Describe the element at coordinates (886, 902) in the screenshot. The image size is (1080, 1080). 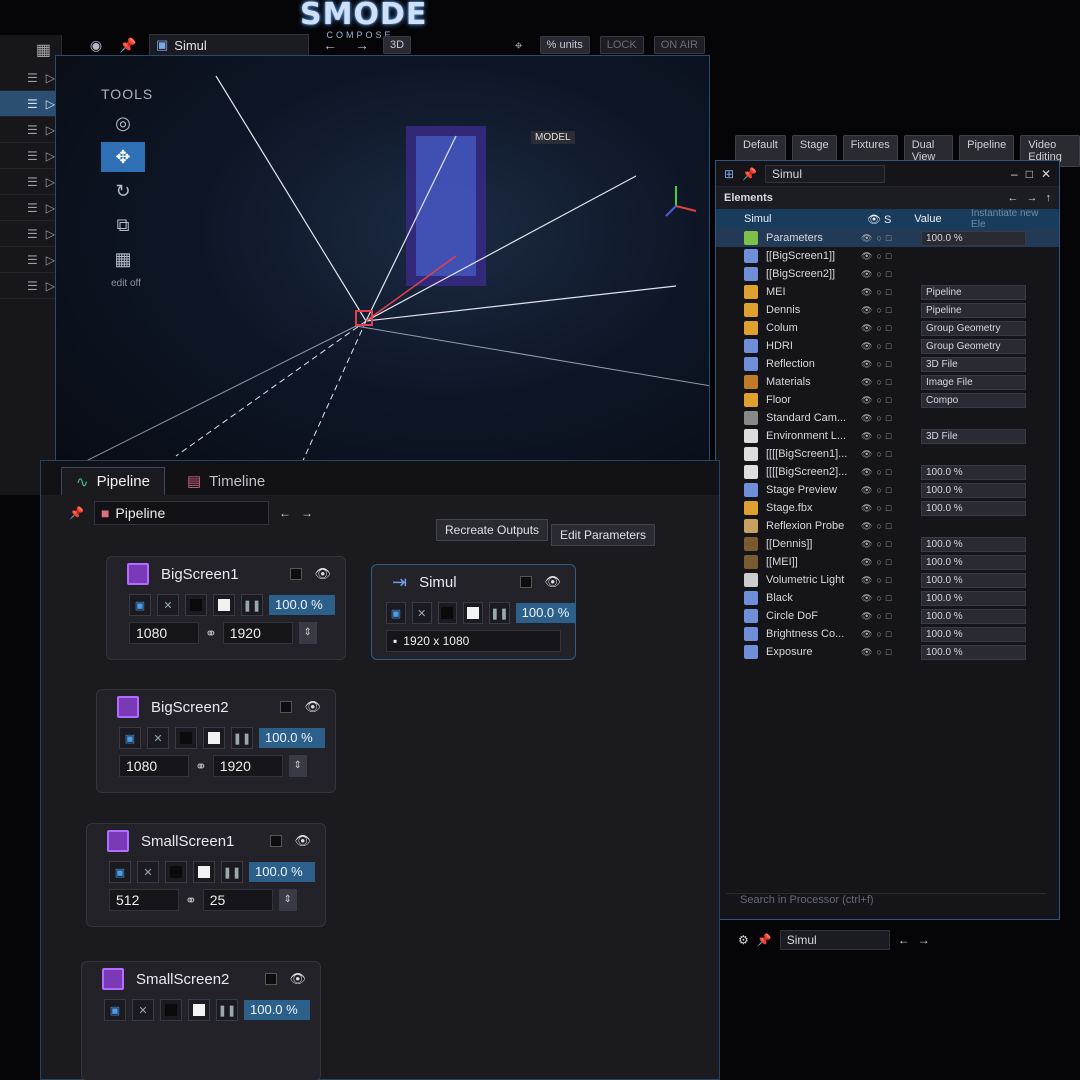
I see `processor-search: Search in Processor (ctrl+f)` at that location.